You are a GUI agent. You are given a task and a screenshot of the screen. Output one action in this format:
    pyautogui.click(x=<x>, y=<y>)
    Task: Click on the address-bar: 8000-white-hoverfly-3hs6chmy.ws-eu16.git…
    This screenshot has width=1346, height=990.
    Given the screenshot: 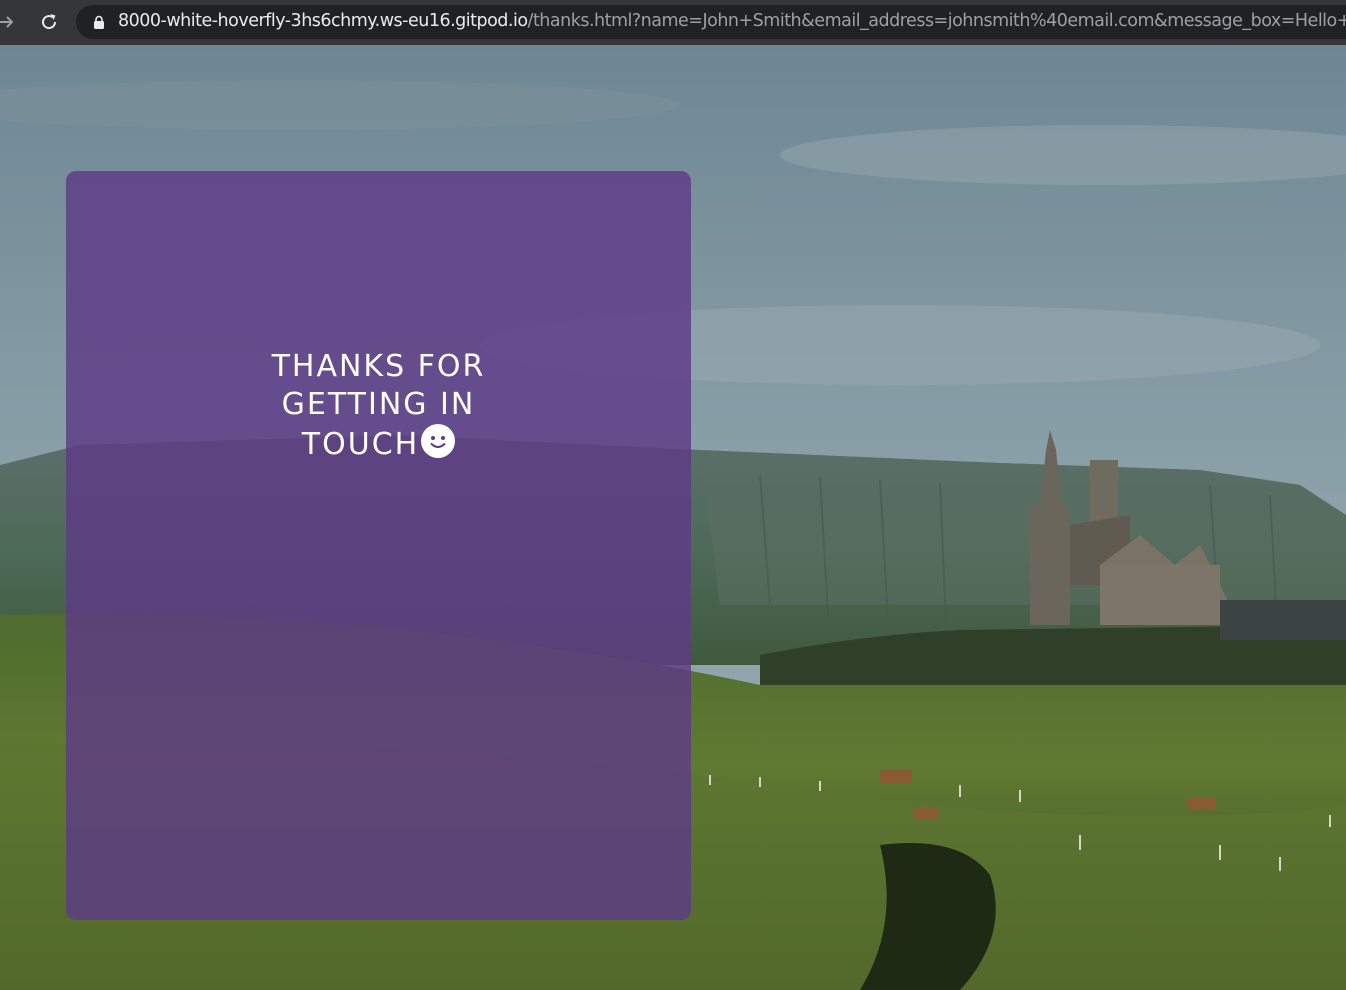 What is the action you would take?
    pyautogui.click(x=711, y=22)
    